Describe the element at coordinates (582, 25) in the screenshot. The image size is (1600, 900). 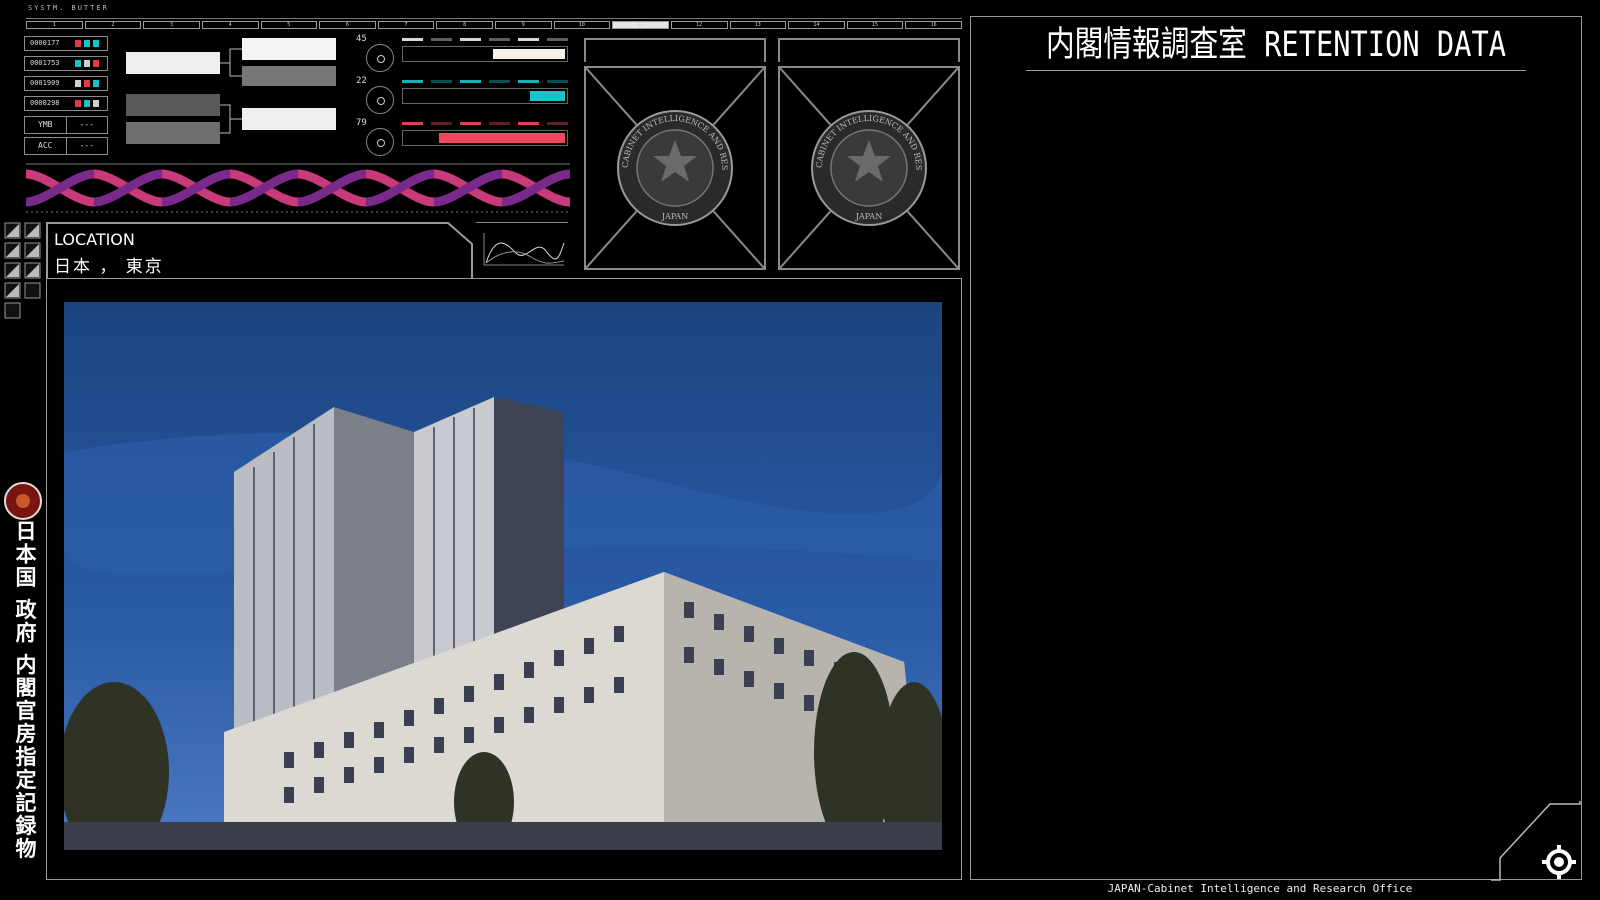
I see `strip-cell: 10` at that location.